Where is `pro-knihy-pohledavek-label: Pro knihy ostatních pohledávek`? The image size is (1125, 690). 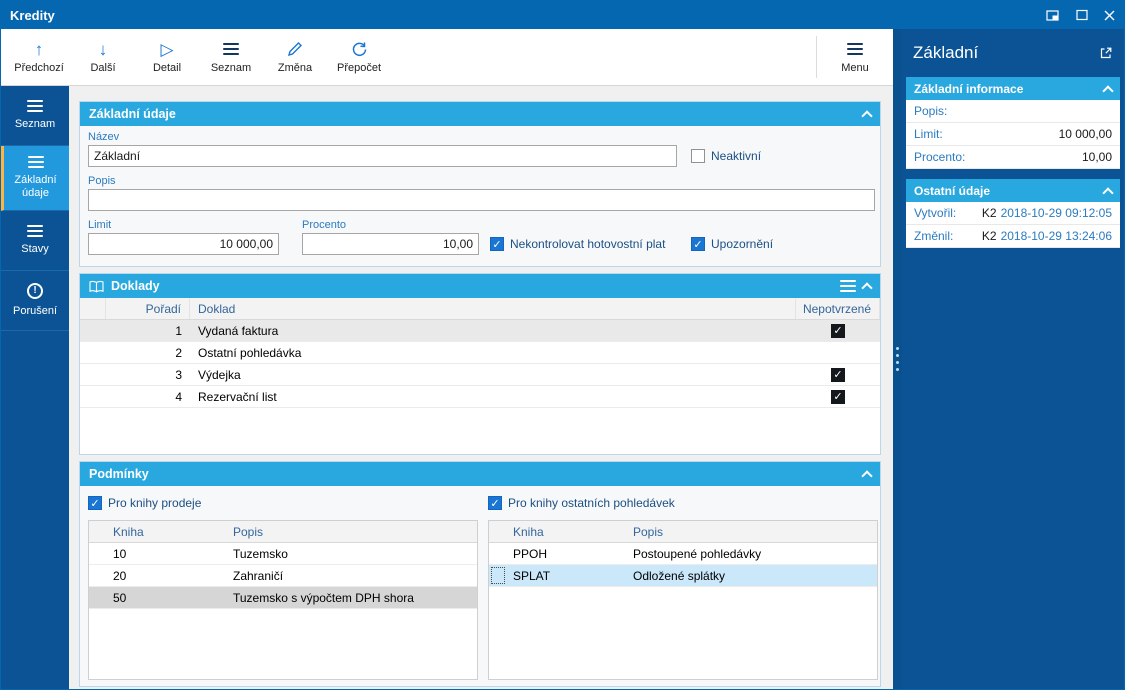
pro-knihy-pohledavek-label: Pro knihy ostatních pohledávek is located at coordinates (591, 503).